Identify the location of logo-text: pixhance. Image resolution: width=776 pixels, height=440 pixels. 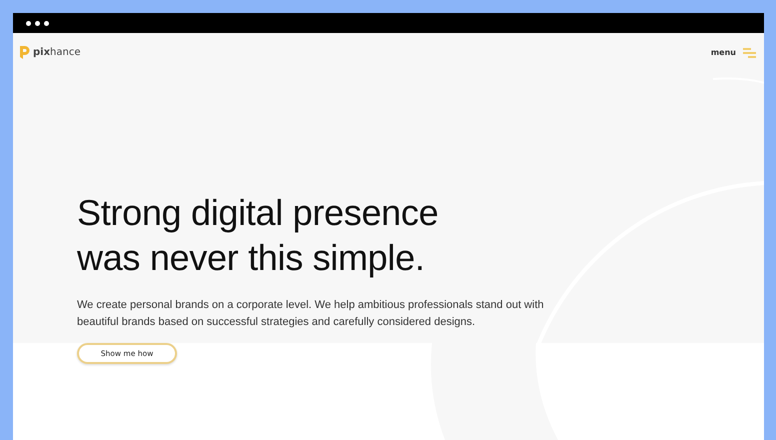
(57, 52).